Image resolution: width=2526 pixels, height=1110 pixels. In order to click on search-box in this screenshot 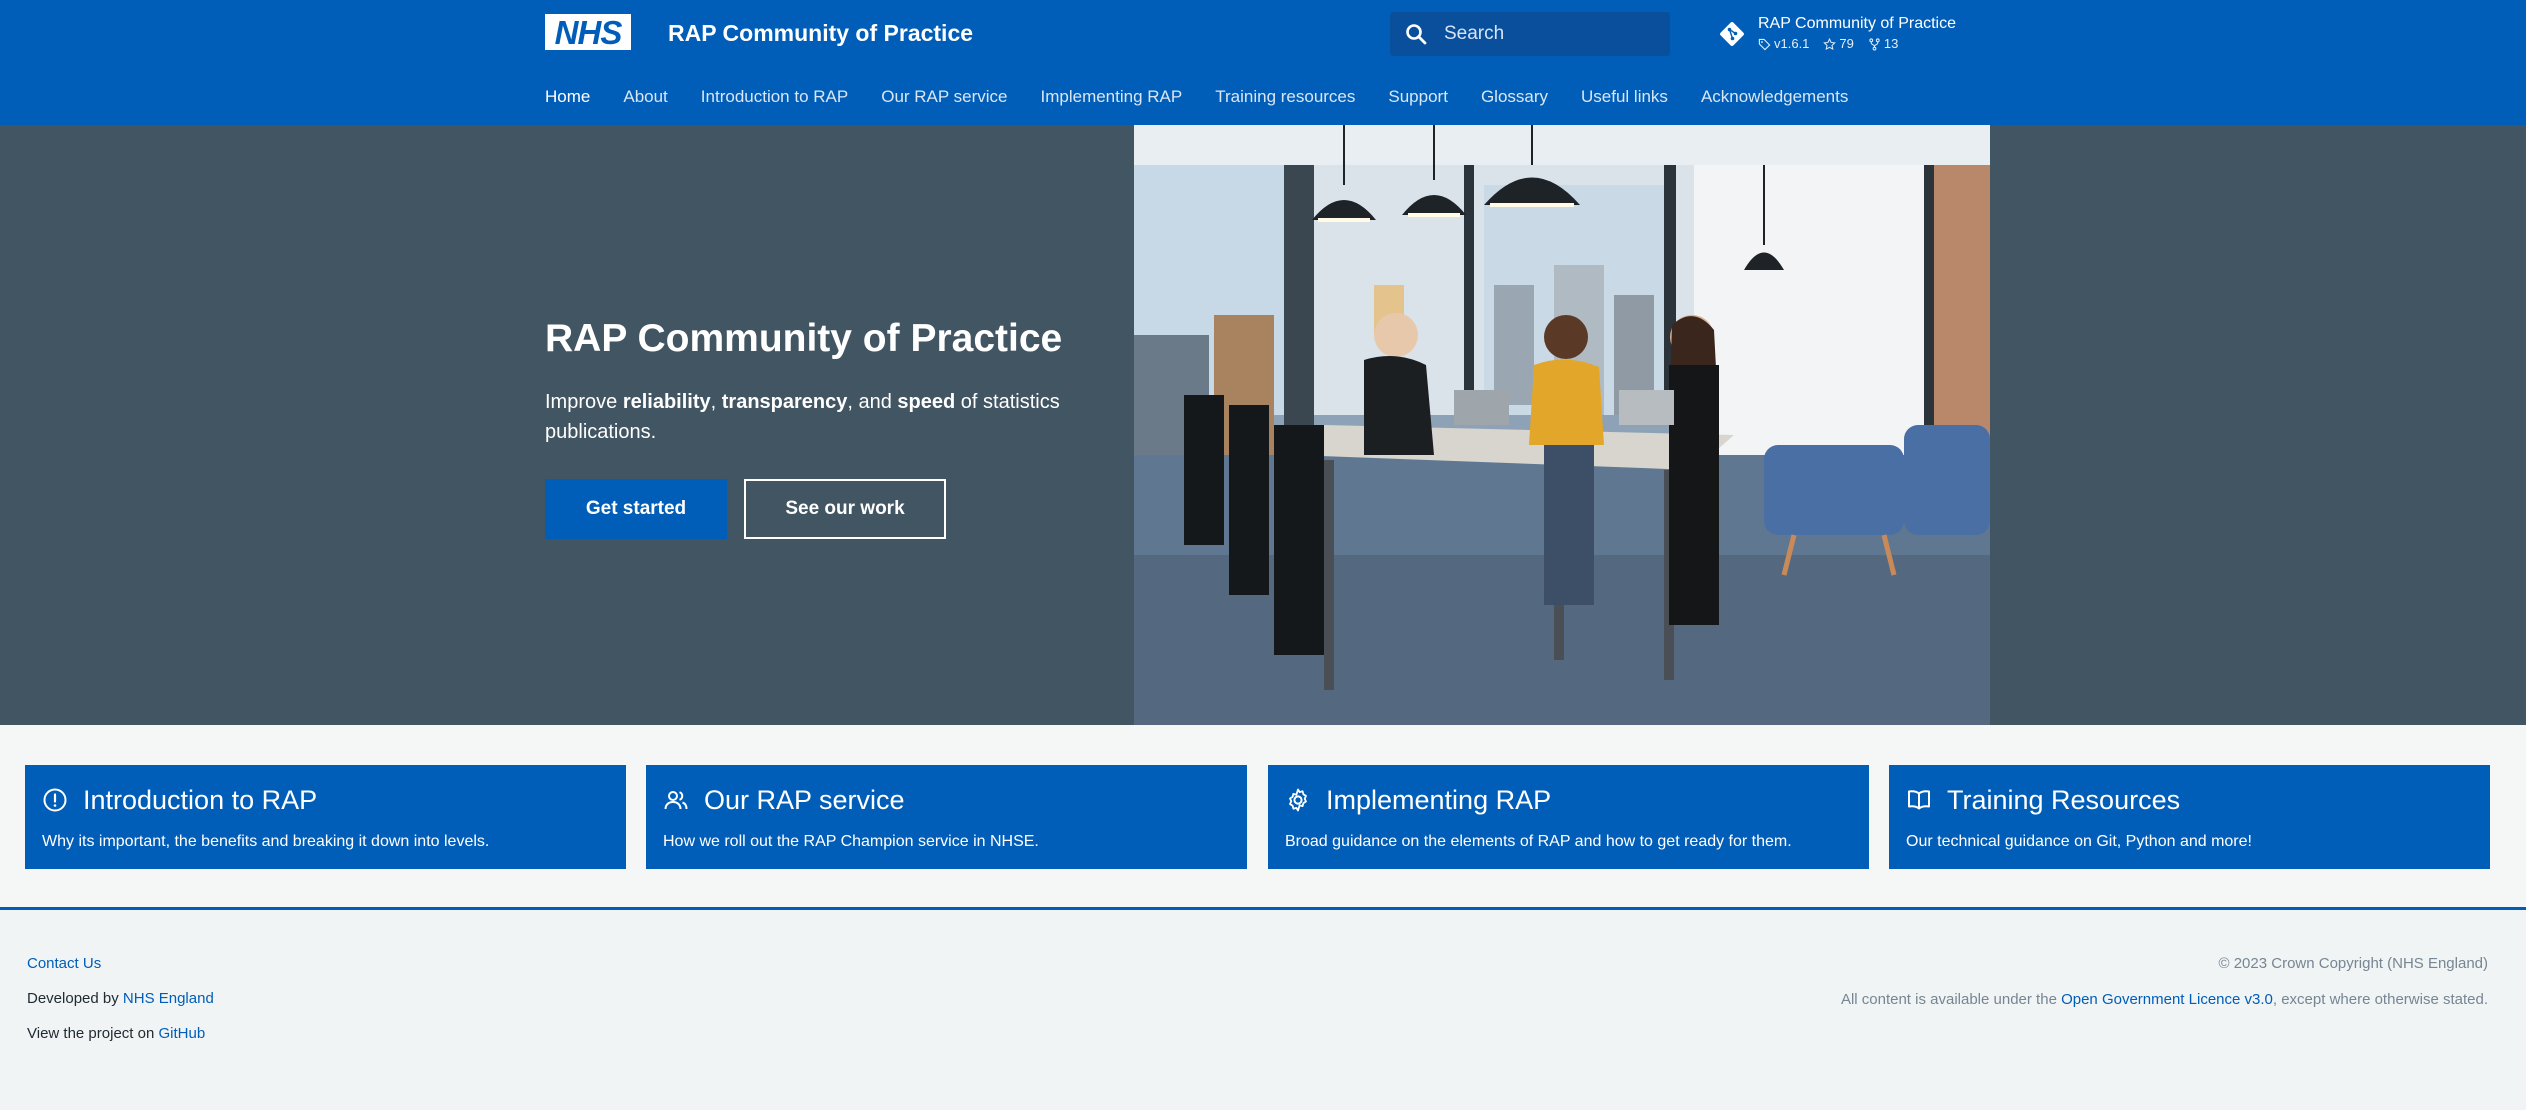, I will do `click(1530, 34)`.